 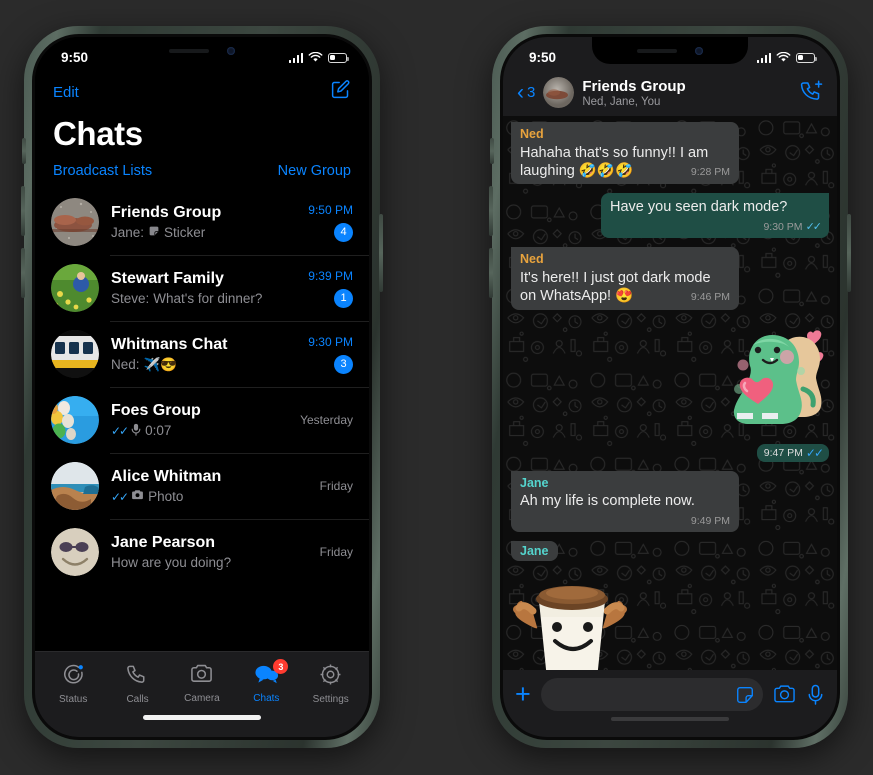 I want to click on tab-calls: Calls, so click(x=138, y=684).